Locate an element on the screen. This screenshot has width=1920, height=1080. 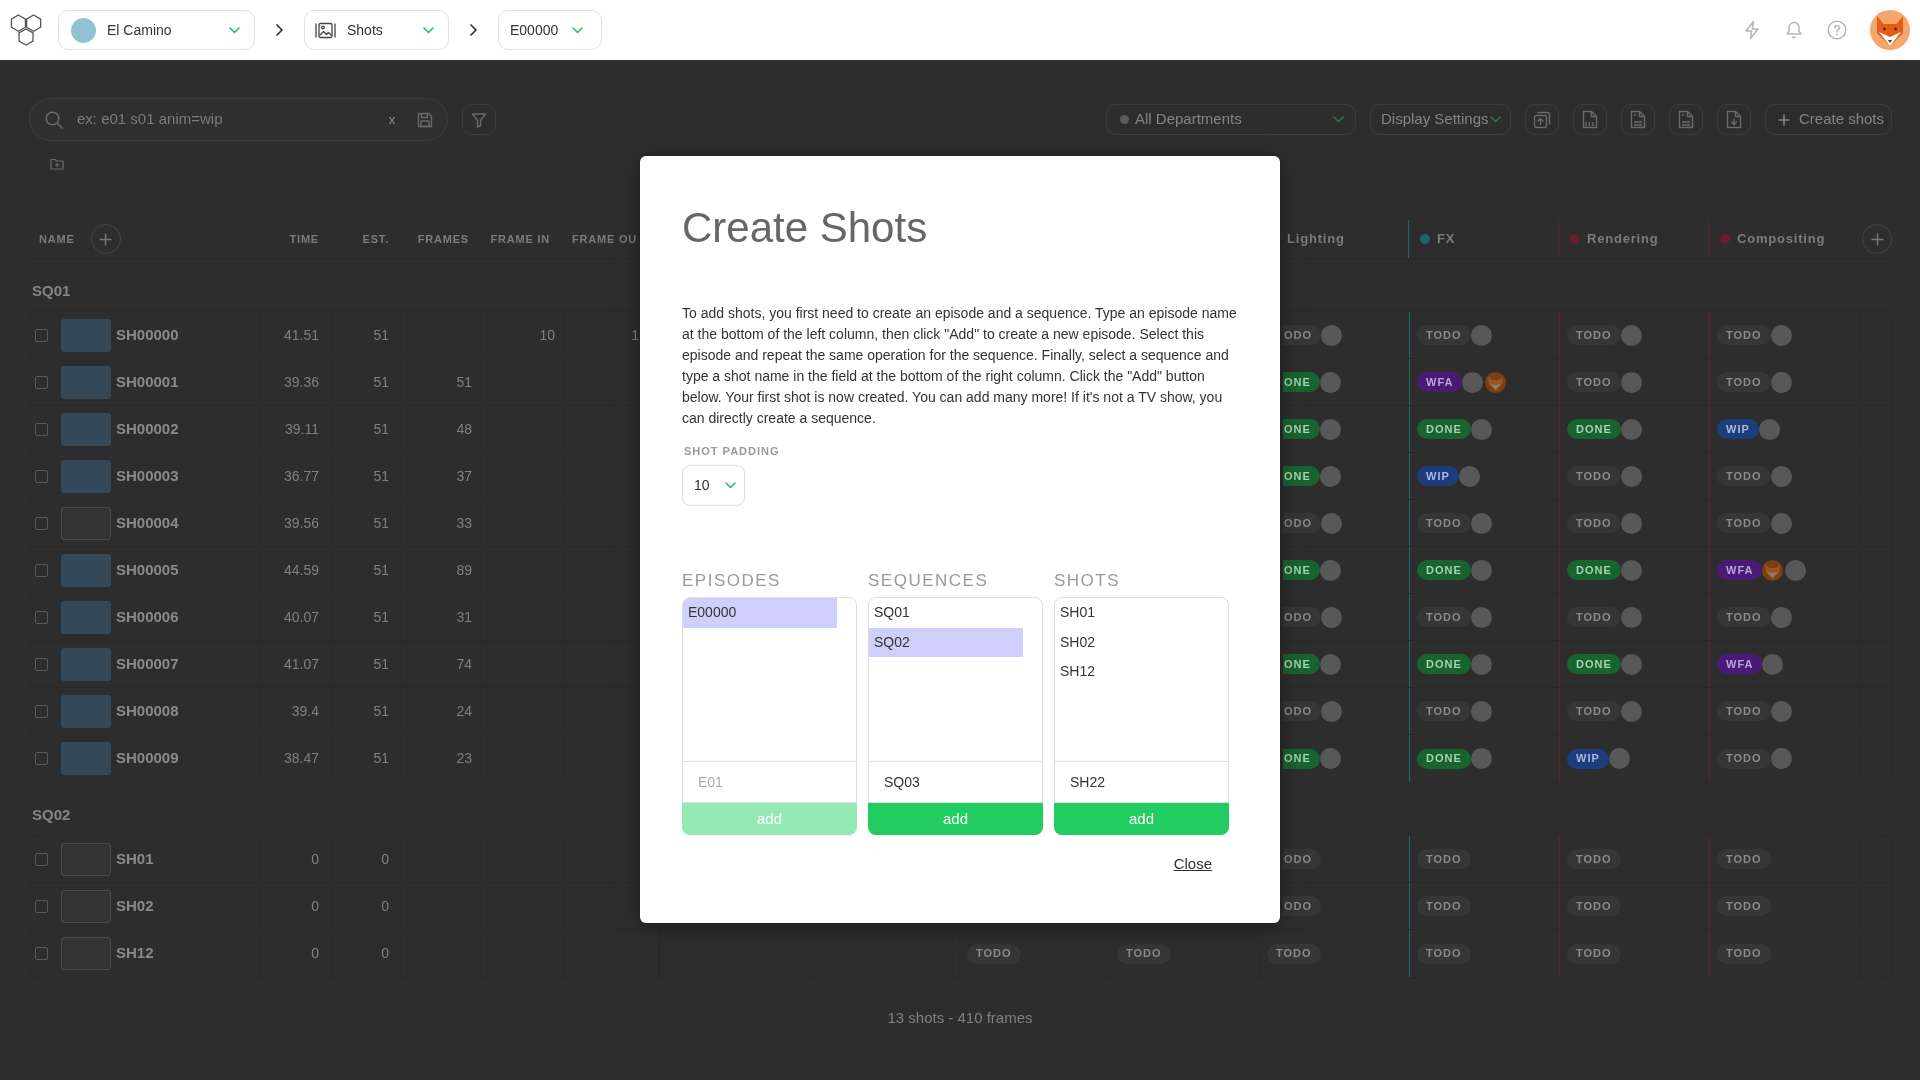
lightning-icon is located at coordinates (1752, 30).